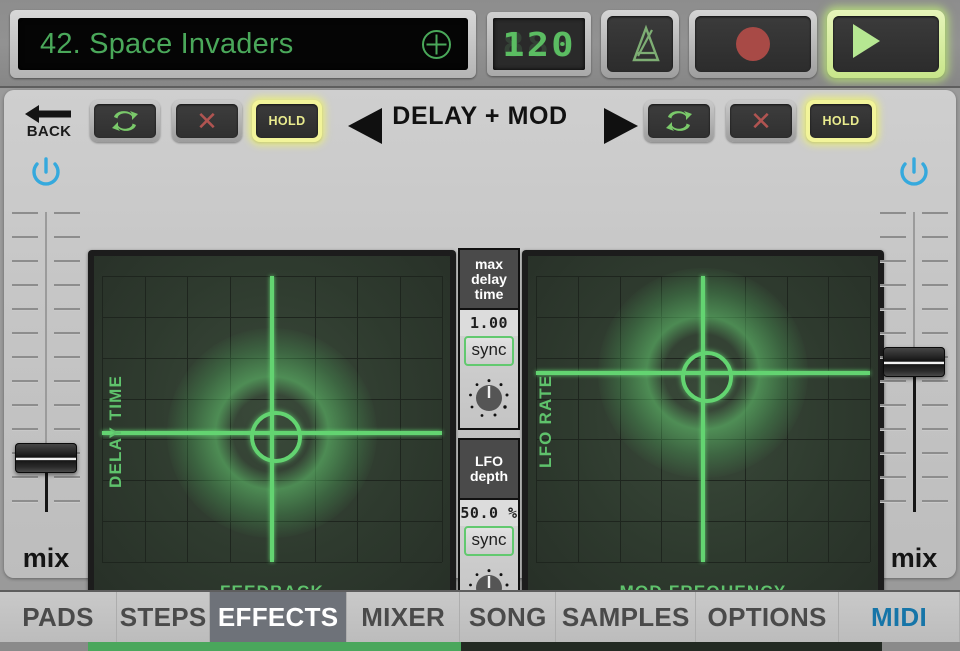 Image resolution: width=960 pixels, height=651 pixels. What do you see at coordinates (545, 421) in the screenshot?
I see `mod-pad-y-label: LFO RATE` at bounding box center [545, 421].